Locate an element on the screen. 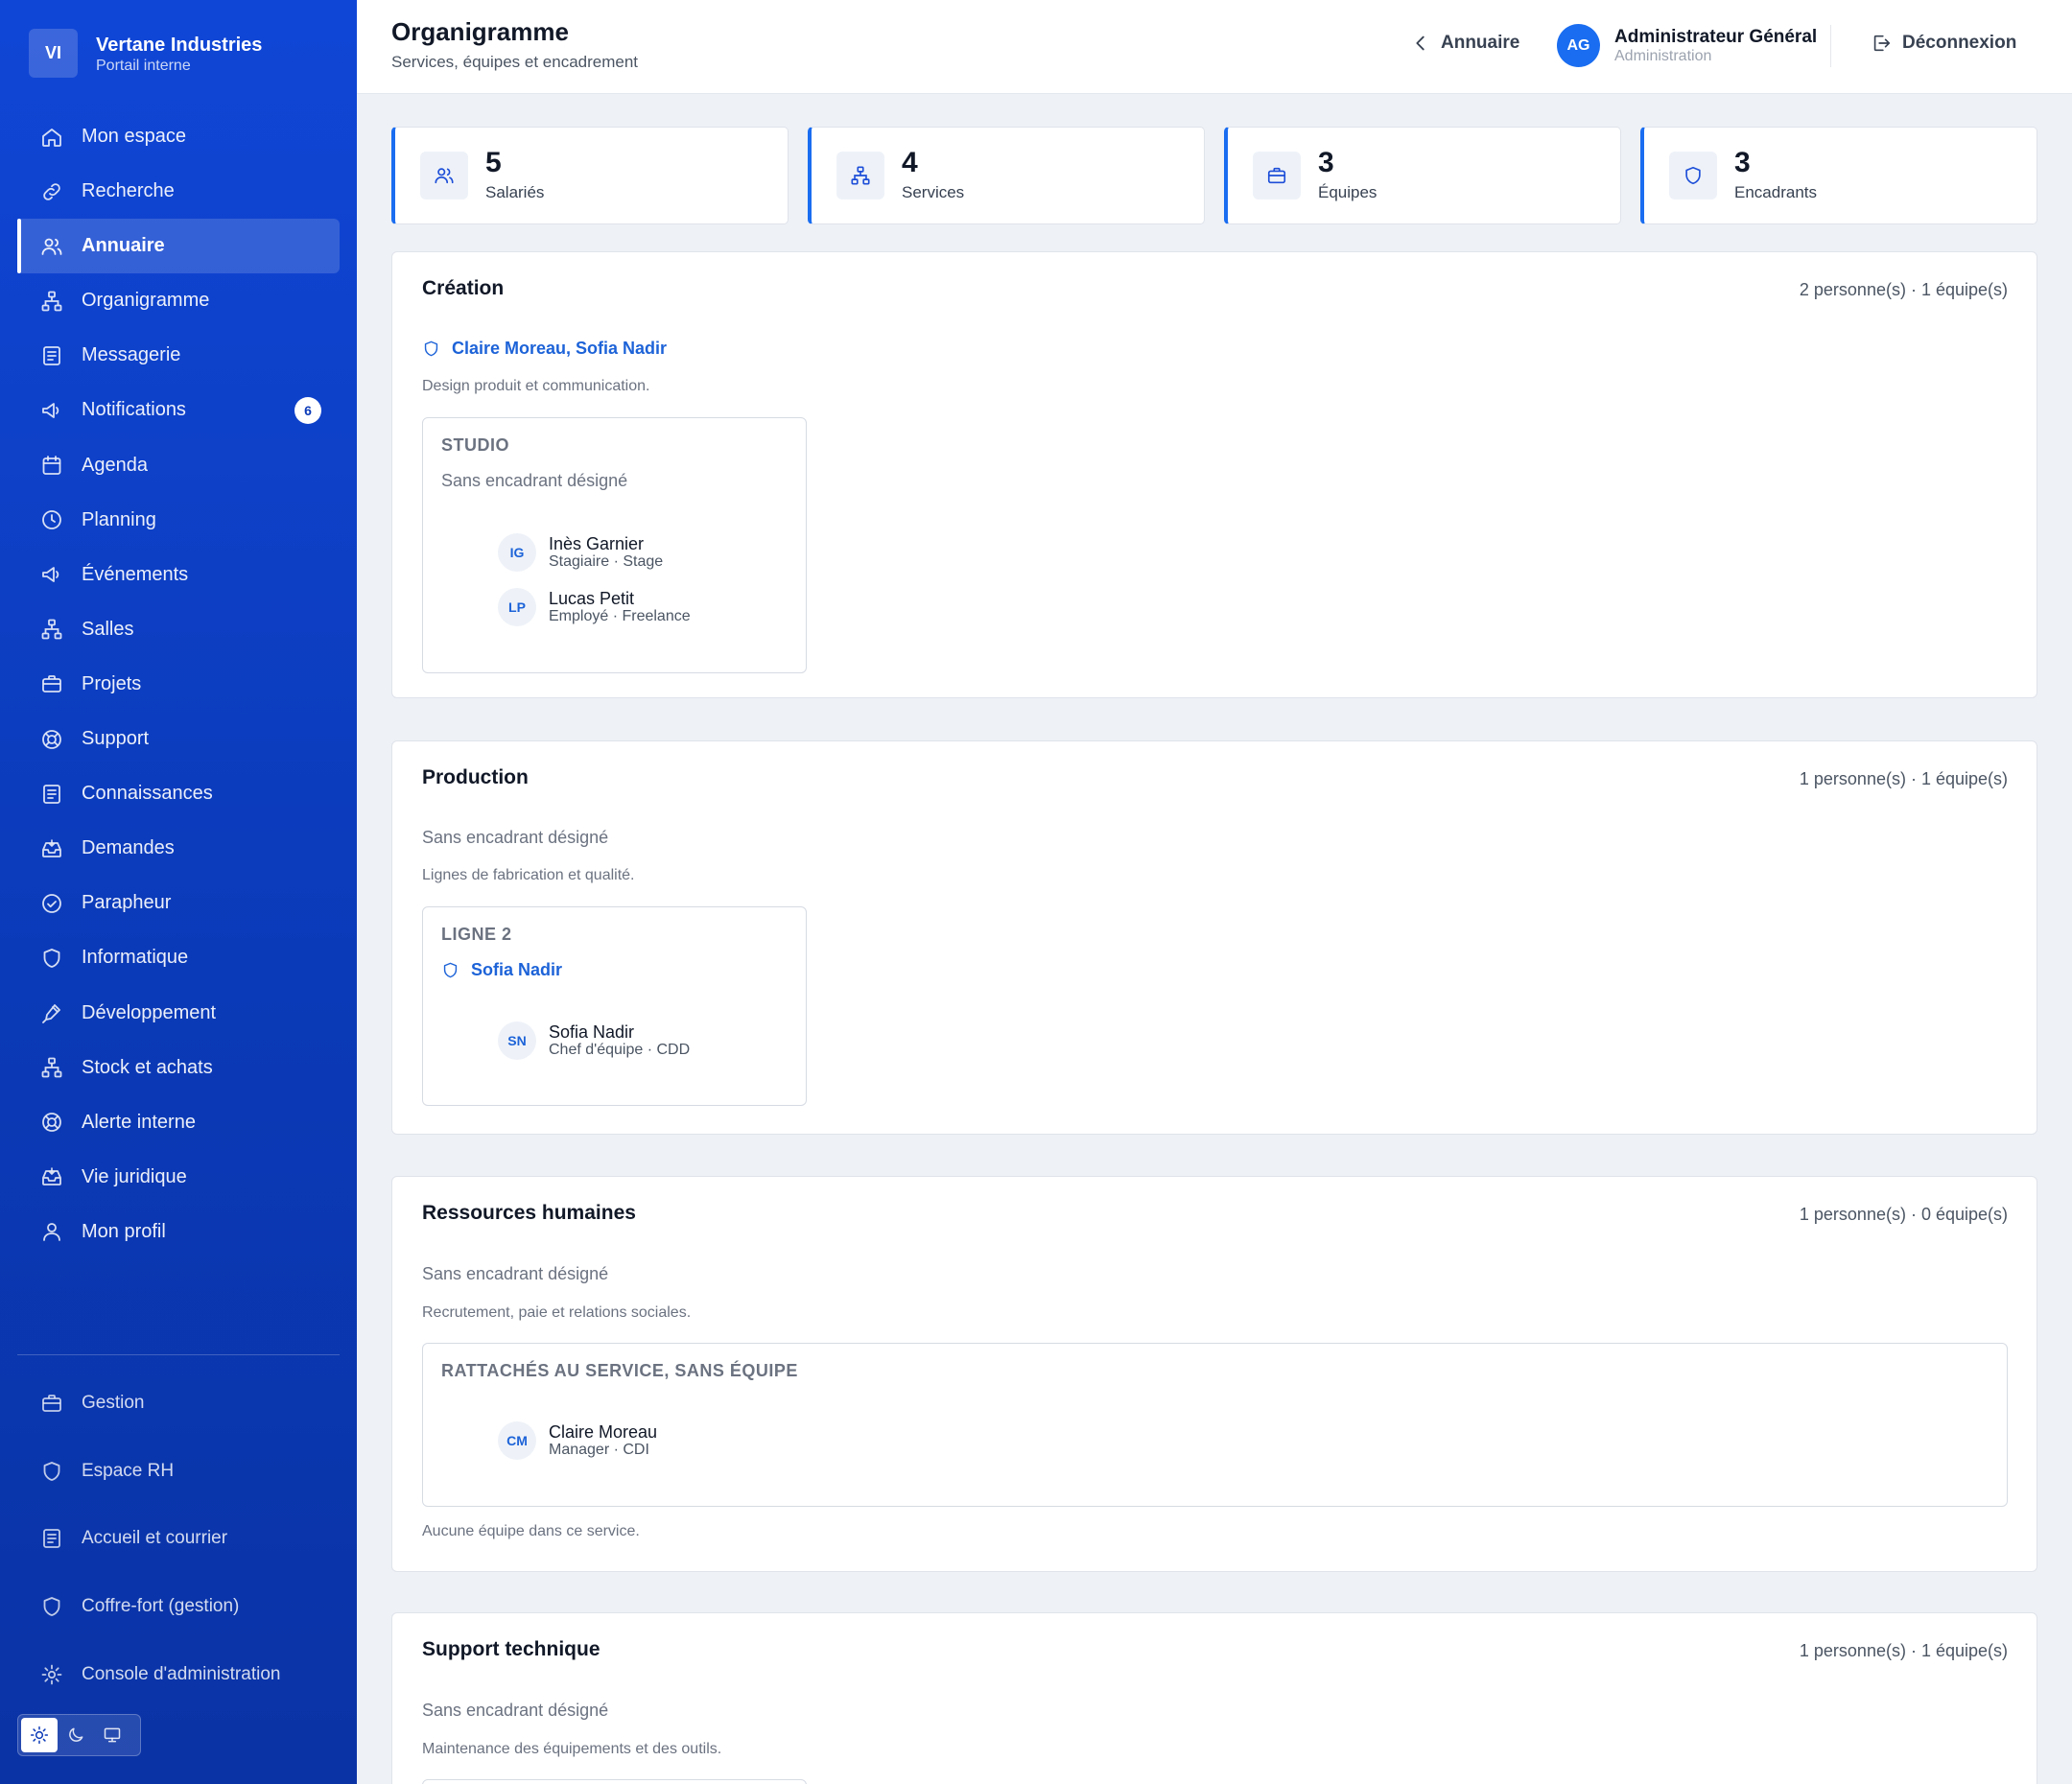  avatar: LP is located at coordinates (517, 607).